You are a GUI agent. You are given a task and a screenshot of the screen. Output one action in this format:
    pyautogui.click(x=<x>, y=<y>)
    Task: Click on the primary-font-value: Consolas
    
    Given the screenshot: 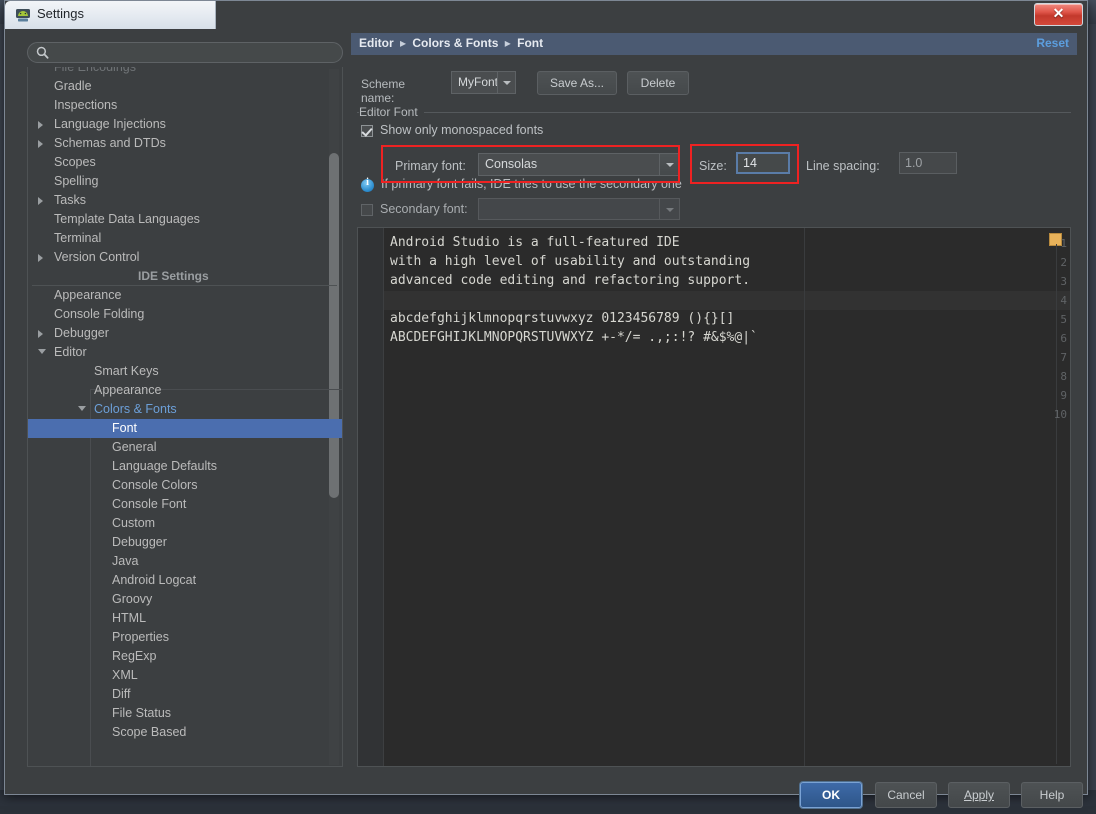 What is the action you would take?
    pyautogui.click(x=511, y=164)
    